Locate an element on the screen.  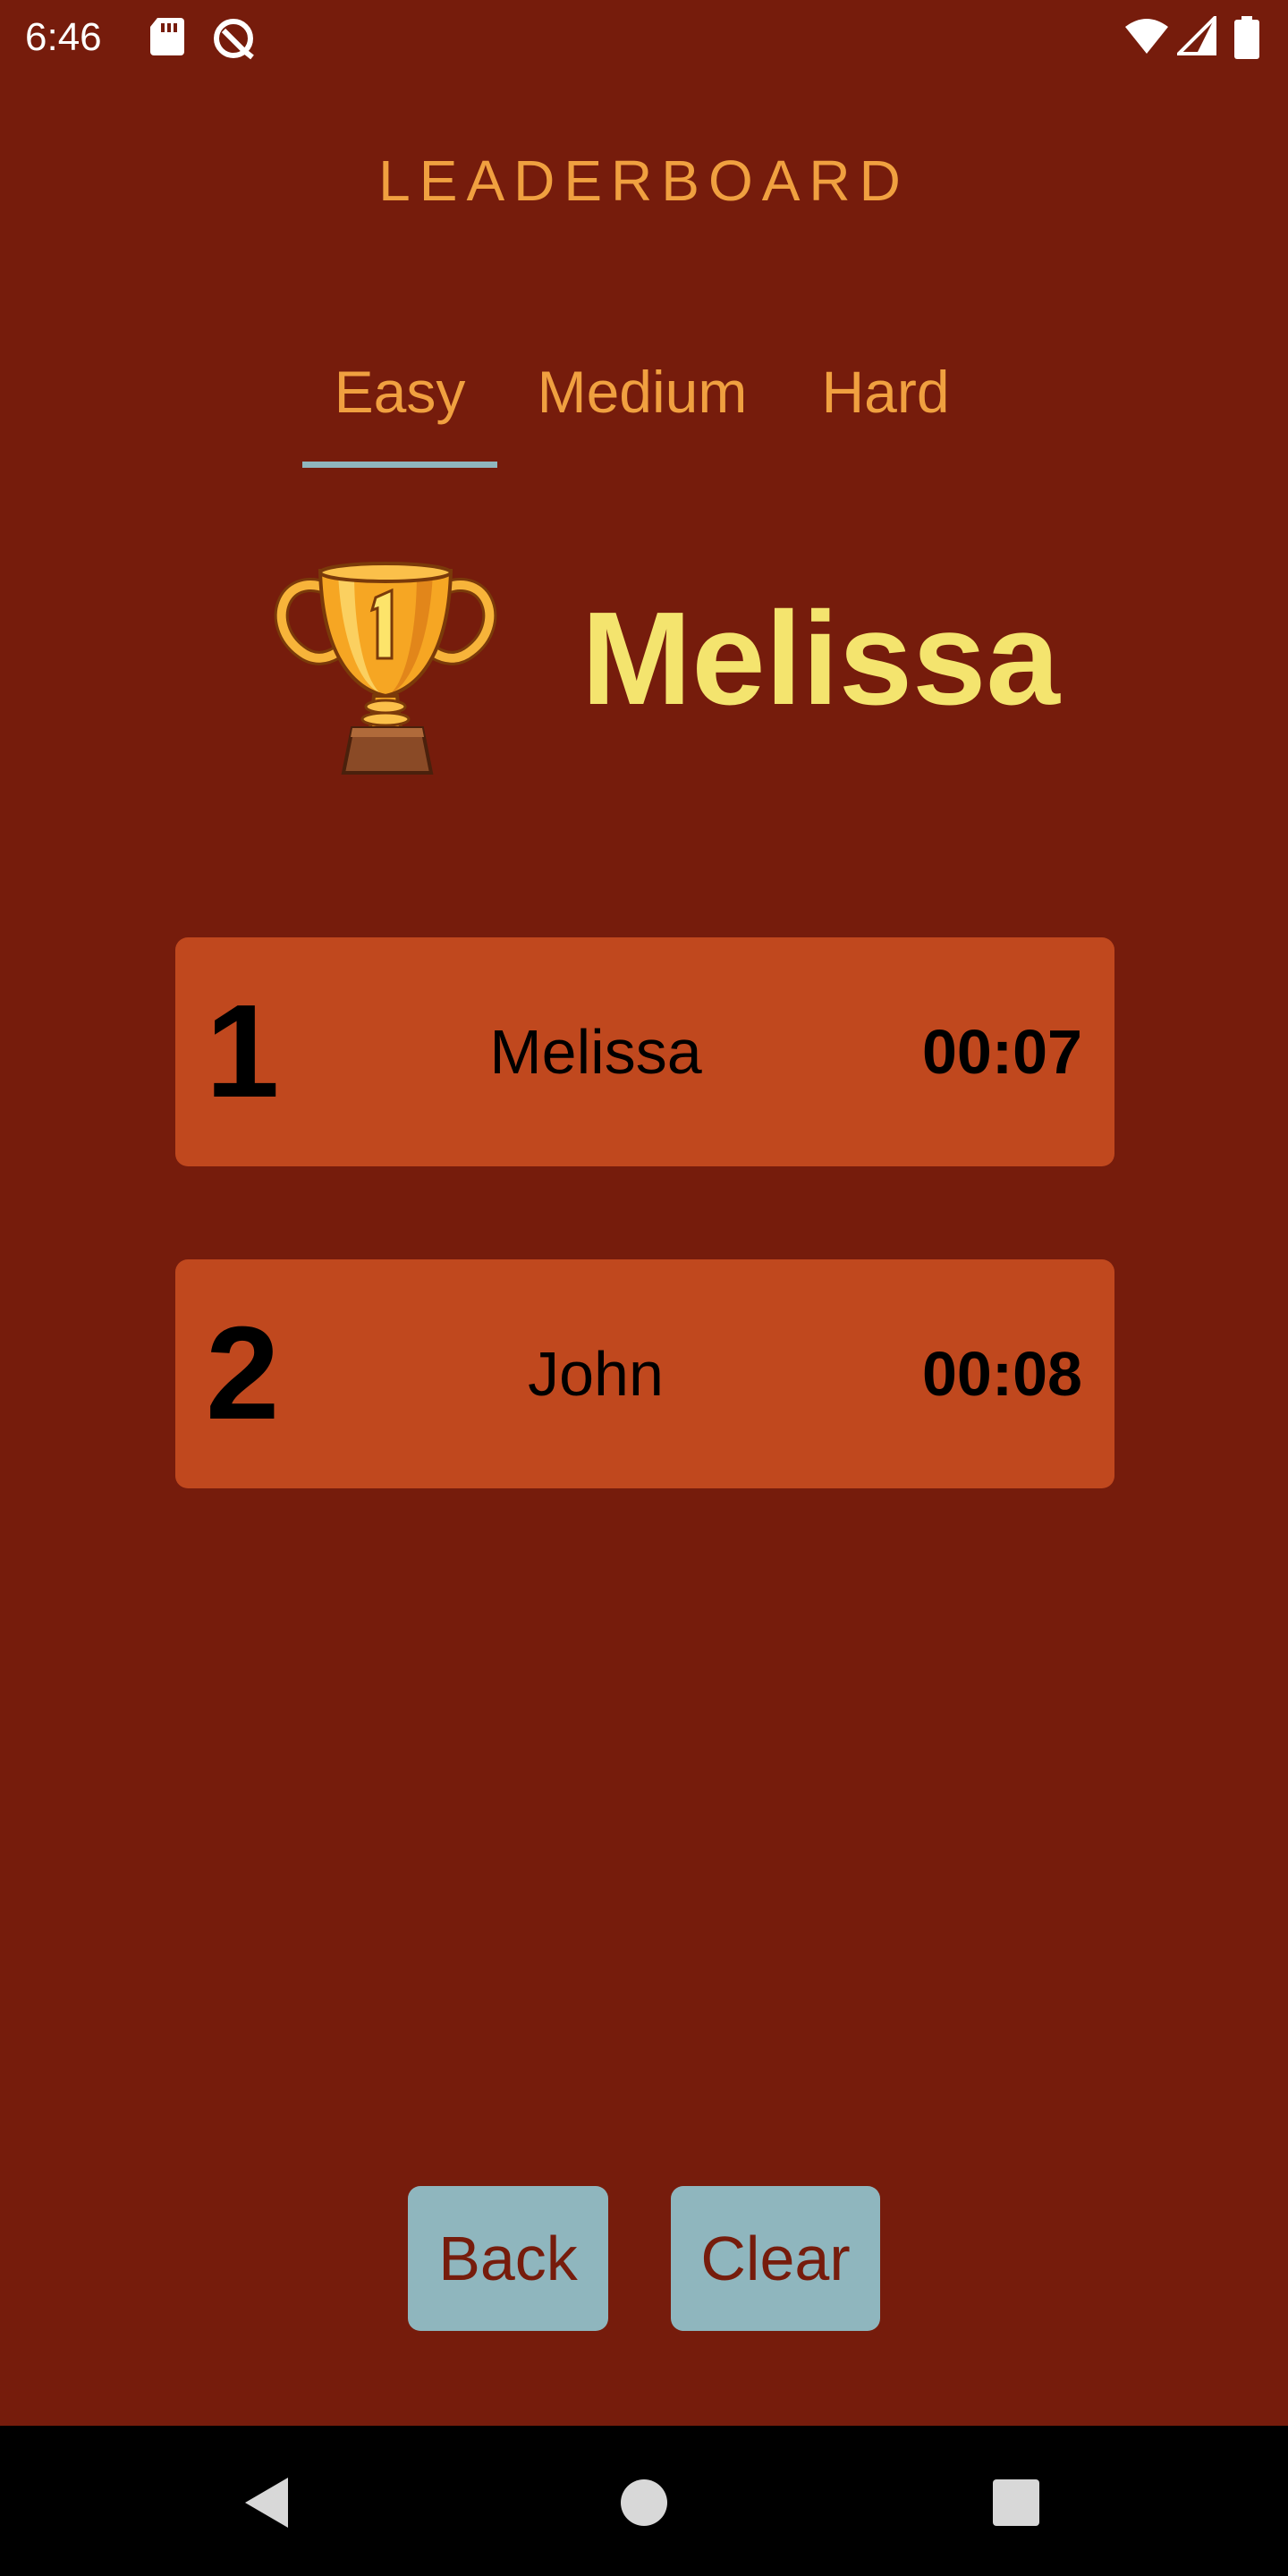
row-time: 00:08 is located at coordinates (1001, 1374).